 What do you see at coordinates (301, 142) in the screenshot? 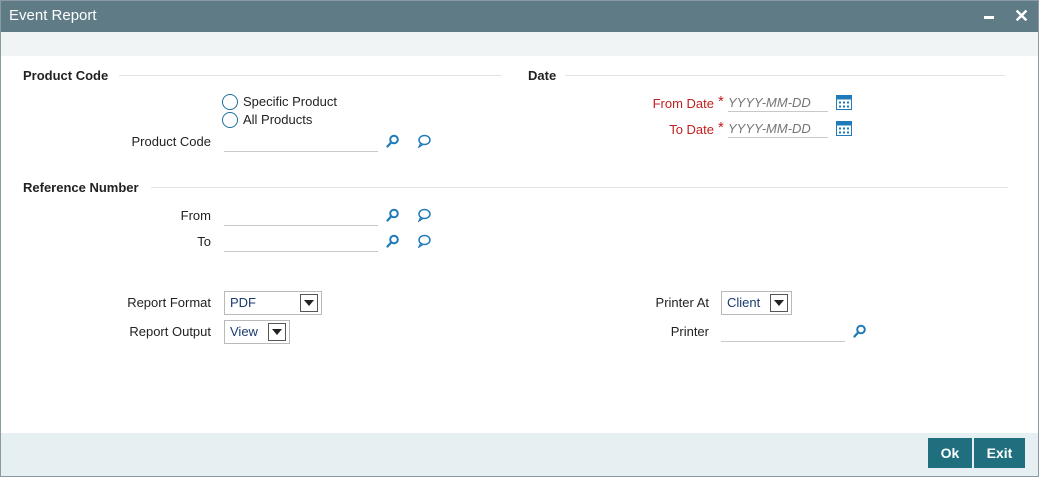
I see `product-code-input` at bounding box center [301, 142].